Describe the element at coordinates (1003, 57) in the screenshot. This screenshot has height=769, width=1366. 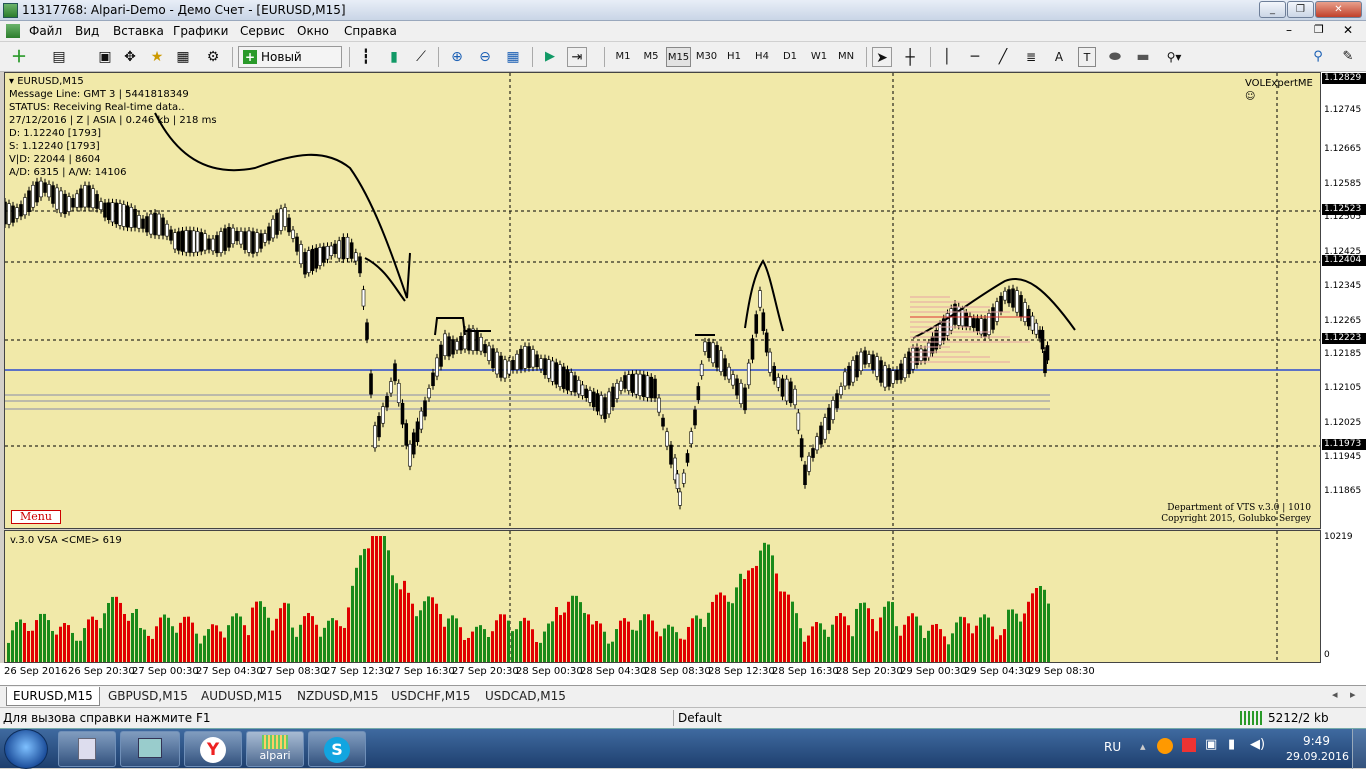
I see `trendline-icon: ╱` at that location.